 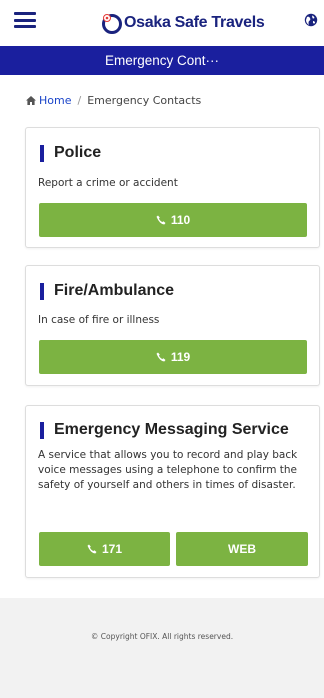 I want to click on home-icon, so click(x=31, y=100).